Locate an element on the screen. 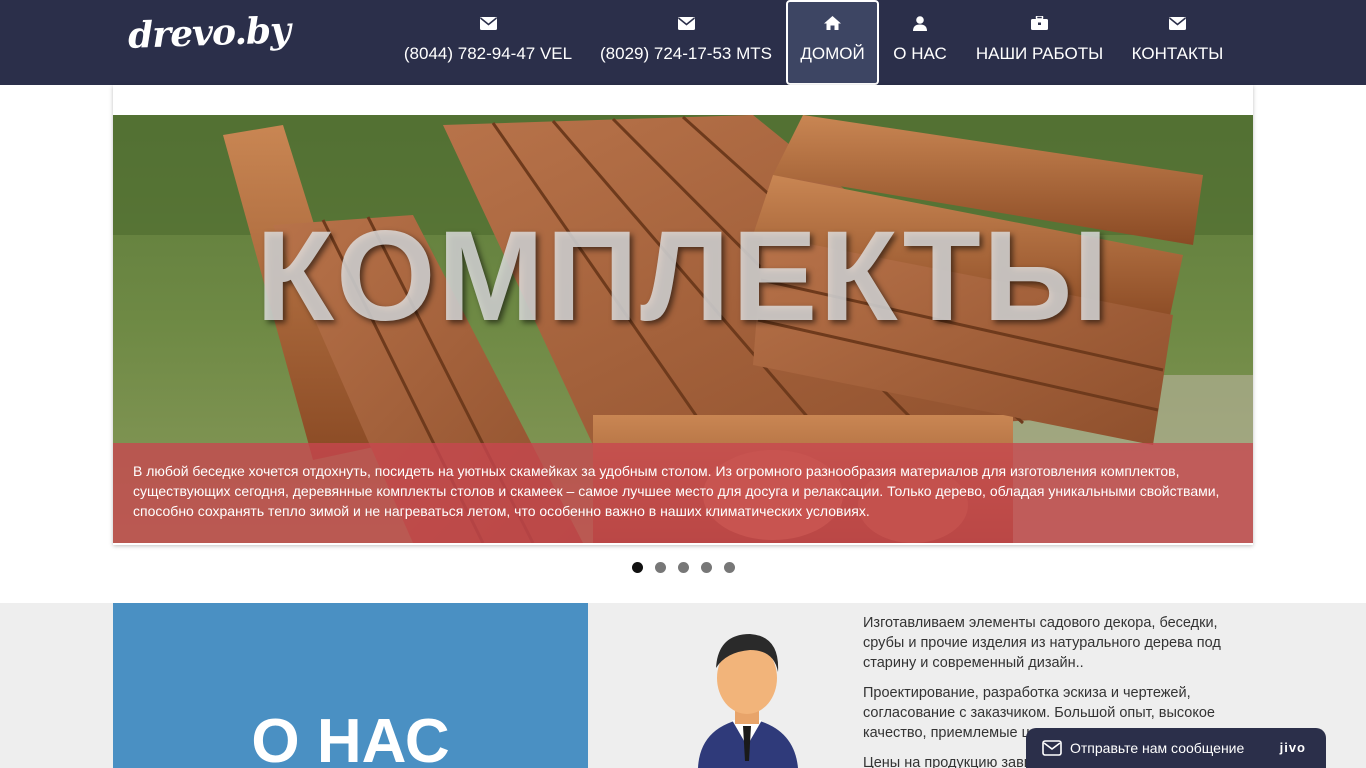  slide-title: КОМПЛЕКТЫ is located at coordinates (683, 276).